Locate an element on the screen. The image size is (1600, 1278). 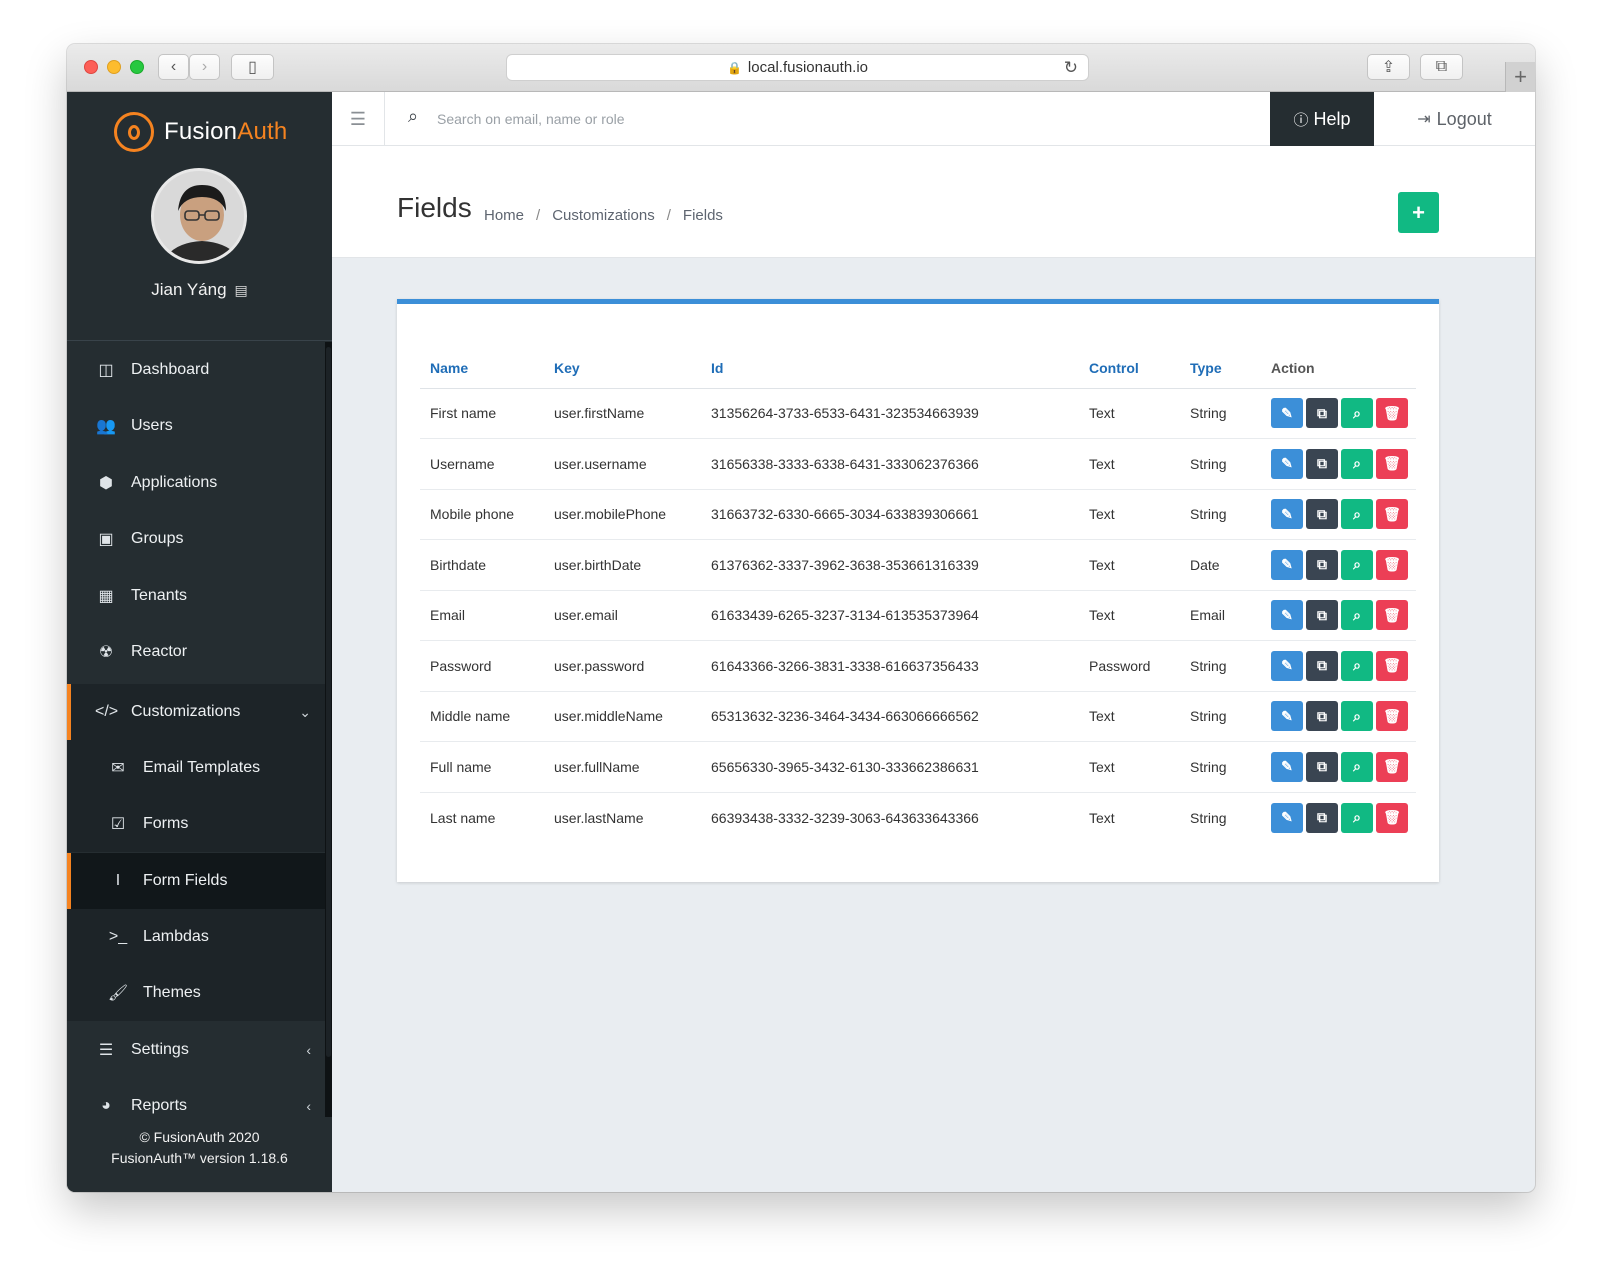
sidebar-item-settings: ☰ Settings ‹ is located at coordinates (196, 1050).